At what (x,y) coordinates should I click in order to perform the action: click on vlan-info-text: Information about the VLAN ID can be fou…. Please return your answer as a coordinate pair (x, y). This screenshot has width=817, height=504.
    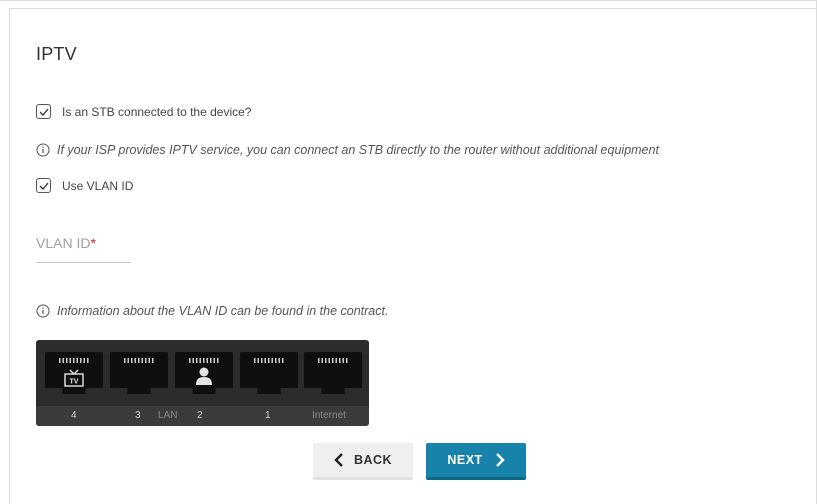
    Looking at the image, I should click on (223, 311).